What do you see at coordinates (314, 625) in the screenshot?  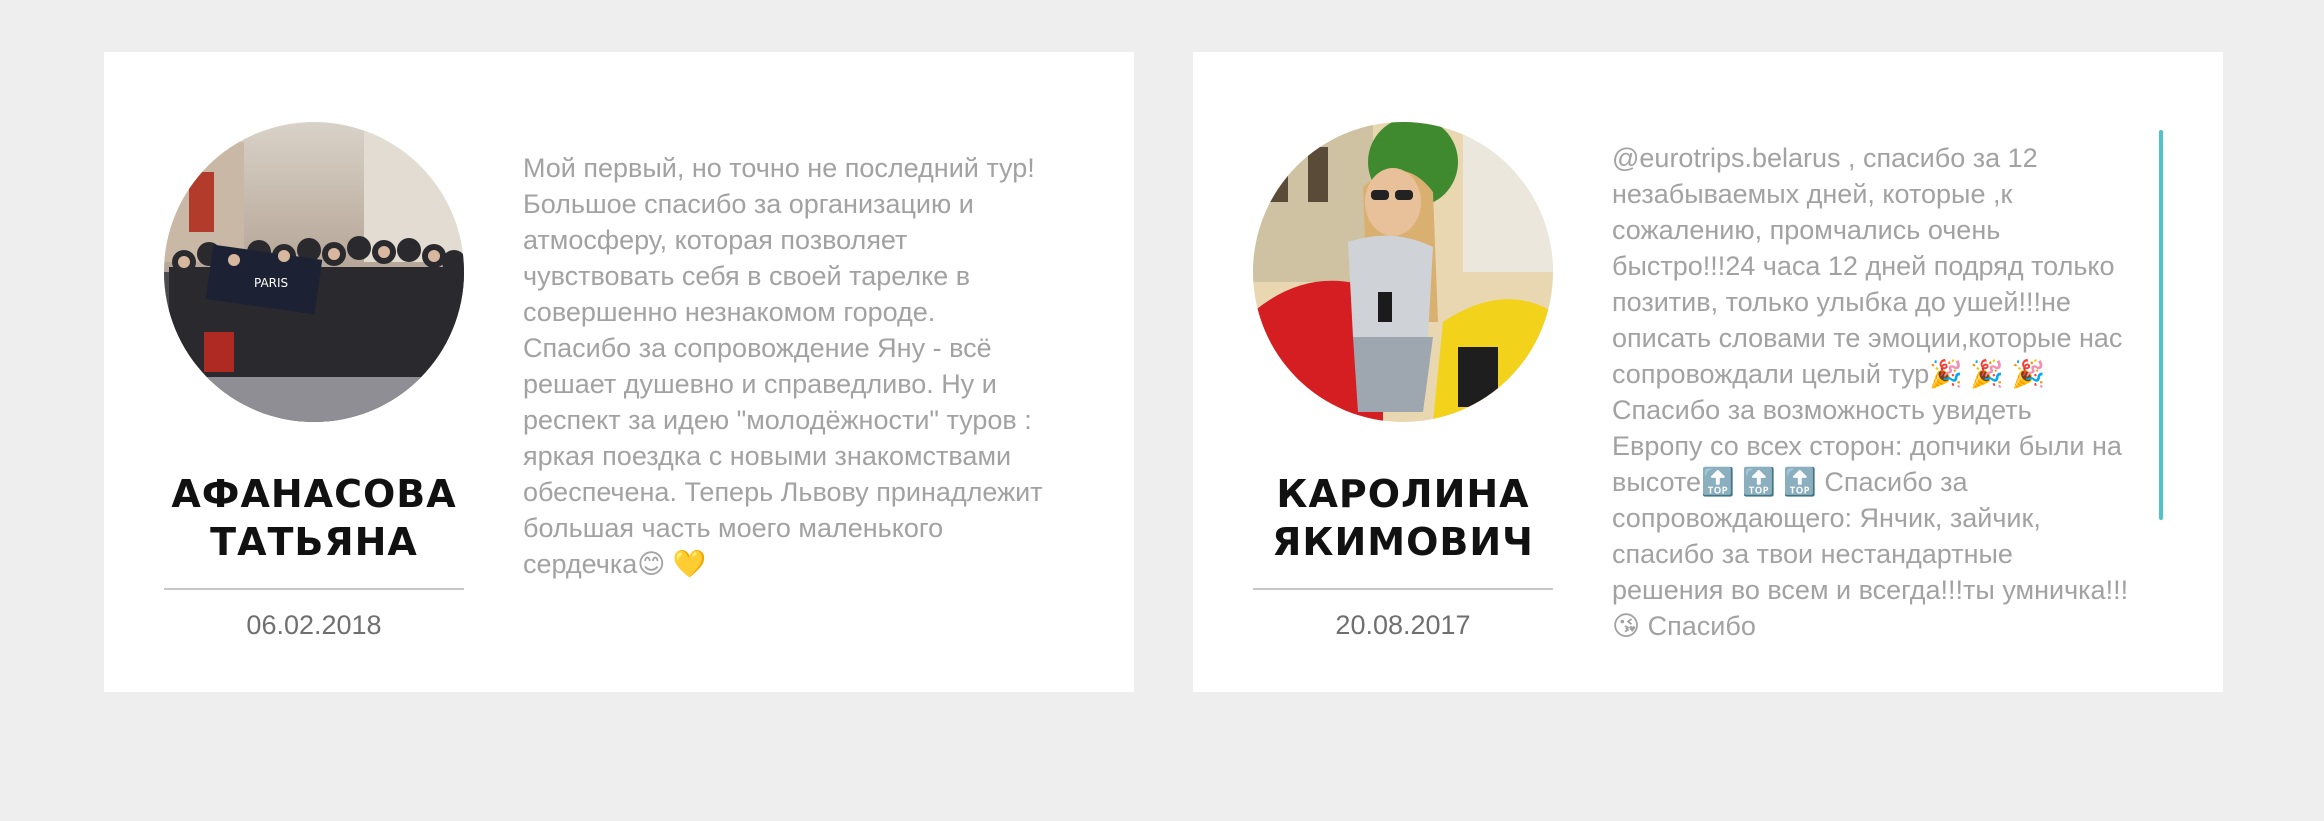 I see `review-date: 06.02.2018` at bounding box center [314, 625].